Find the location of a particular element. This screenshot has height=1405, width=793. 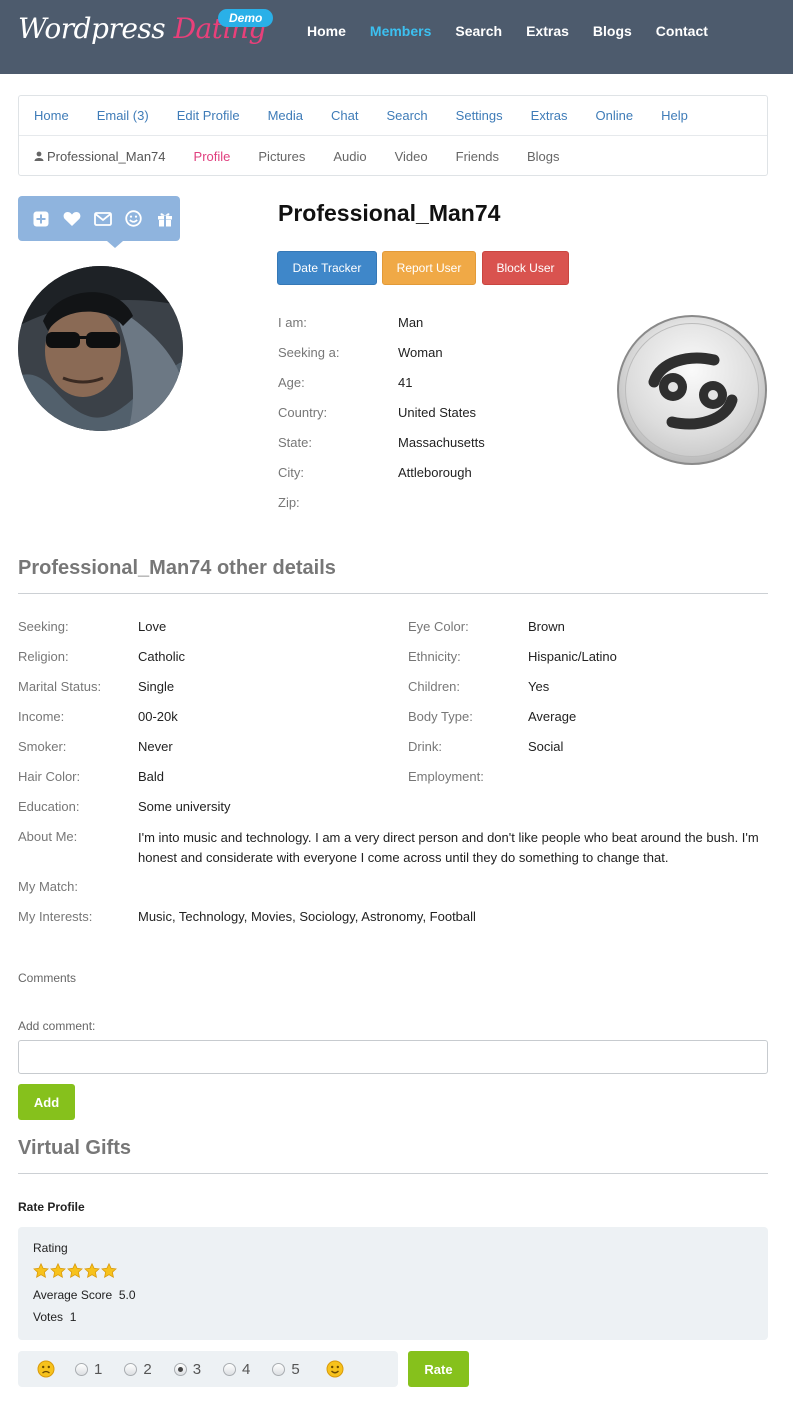

member-menu-edit-profile: Edit Profile is located at coordinates (208, 115).